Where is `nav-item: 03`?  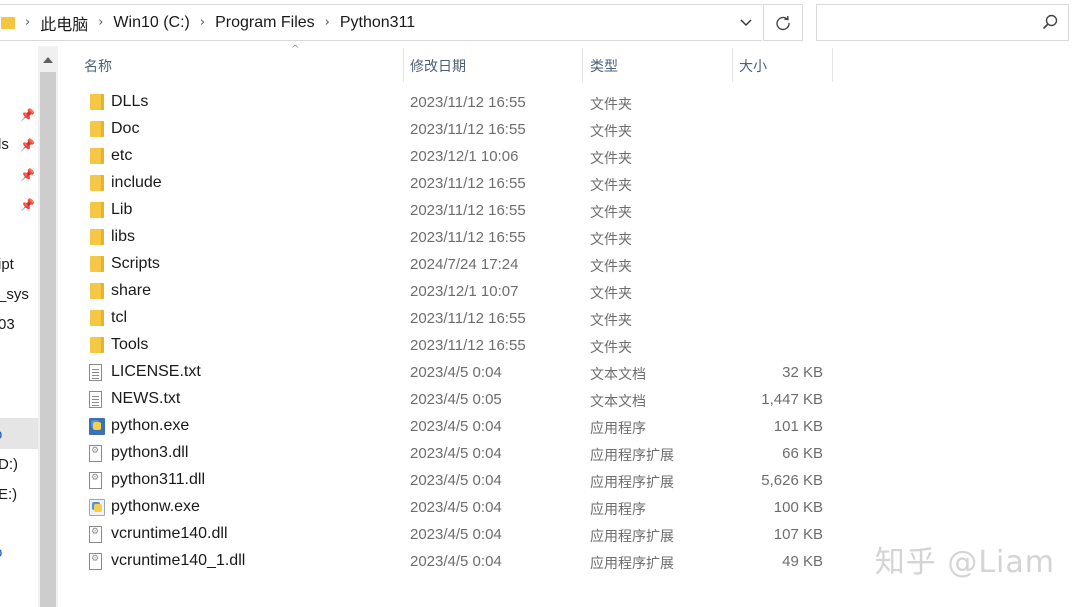
nav-item: 03 is located at coordinates (7, 324).